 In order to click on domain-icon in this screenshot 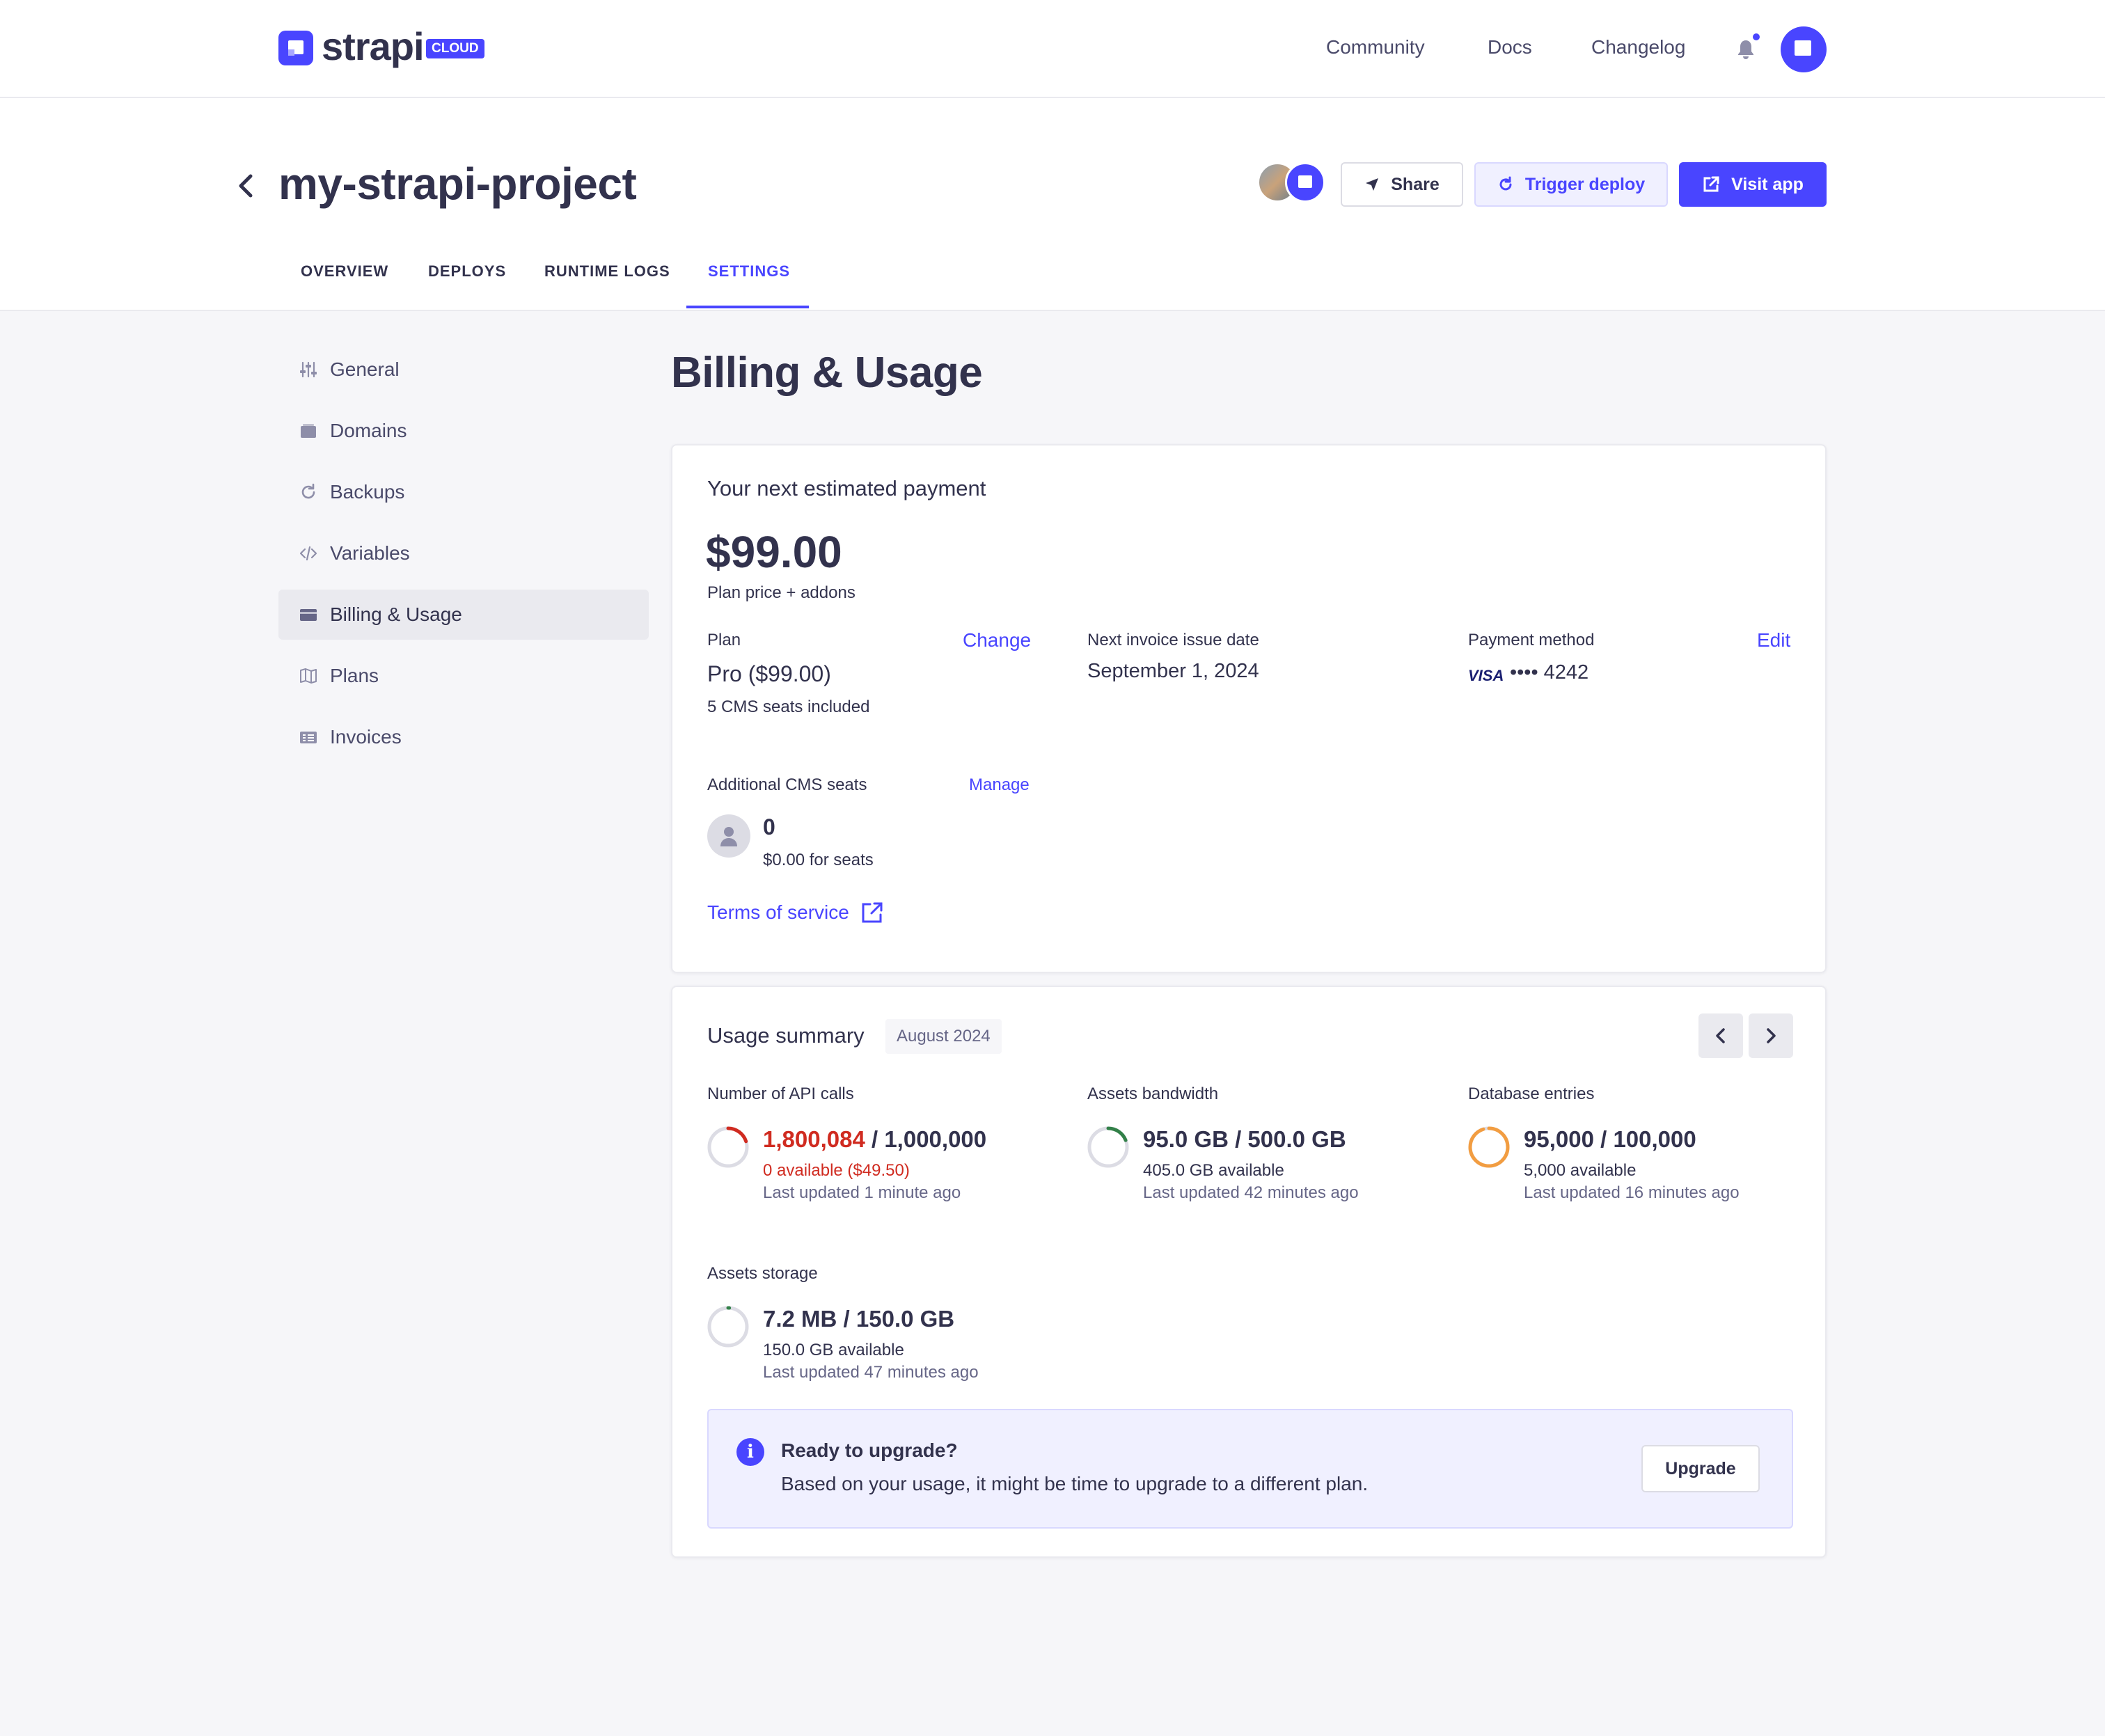, I will do `click(308, 431)`.